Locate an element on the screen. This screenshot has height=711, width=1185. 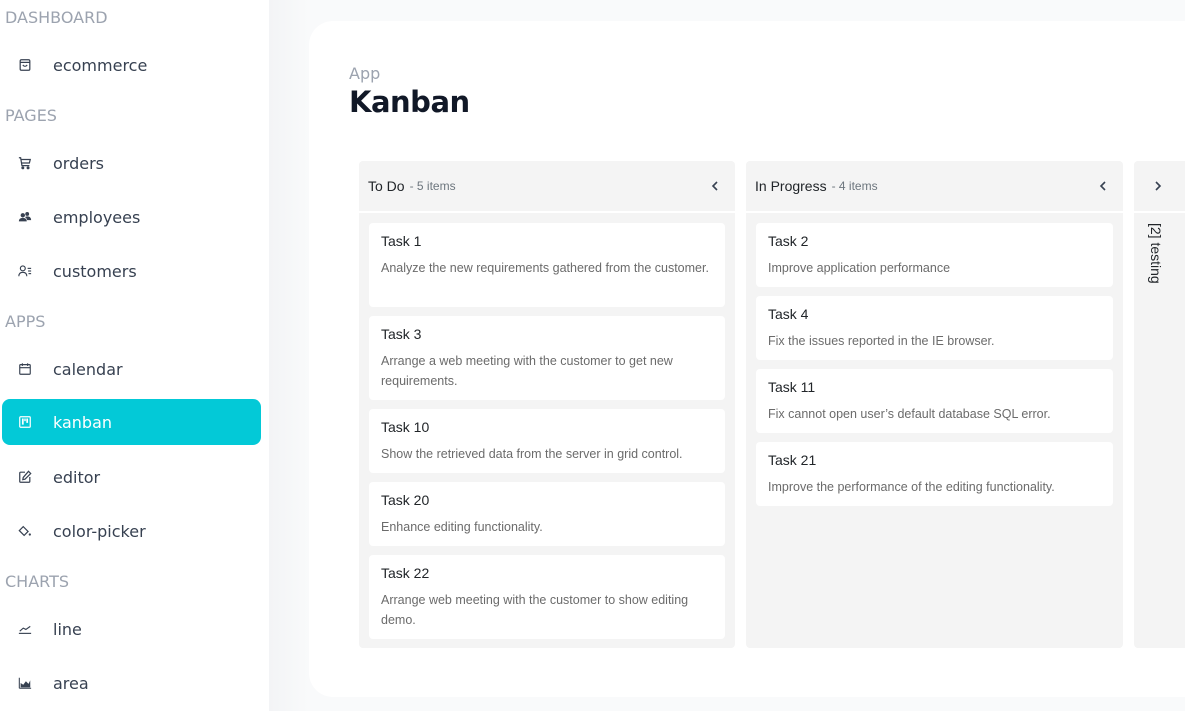
card-title: Task 3 is located at coordinates (401, 334).